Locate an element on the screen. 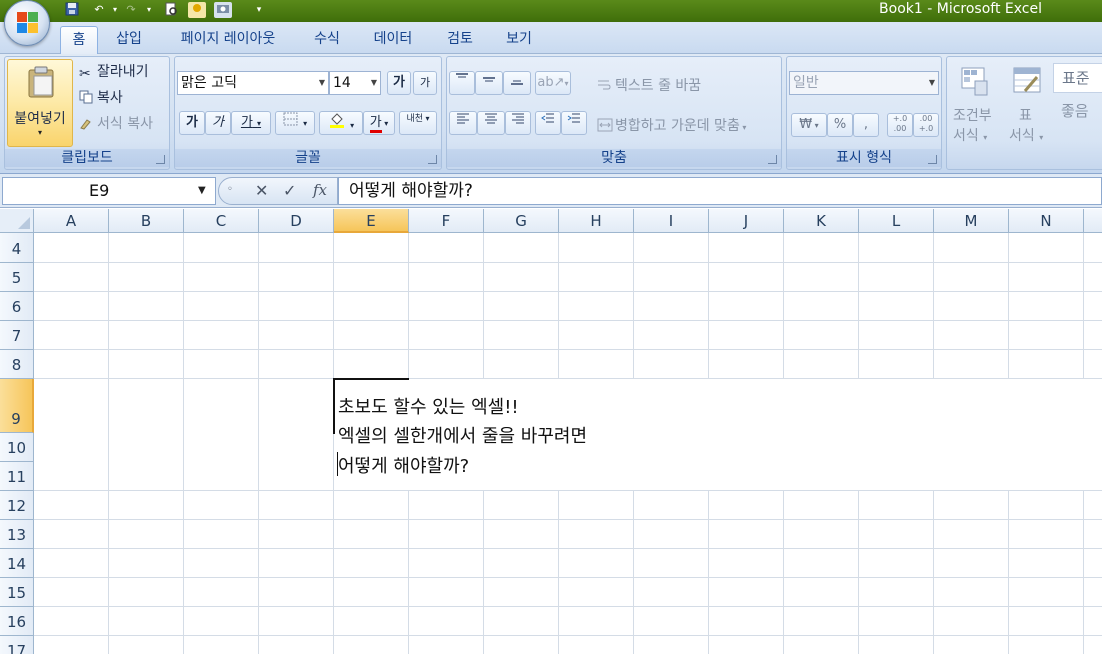 The image size is (1102, 654). column-header-d: D is located at coordinates (296, 221).